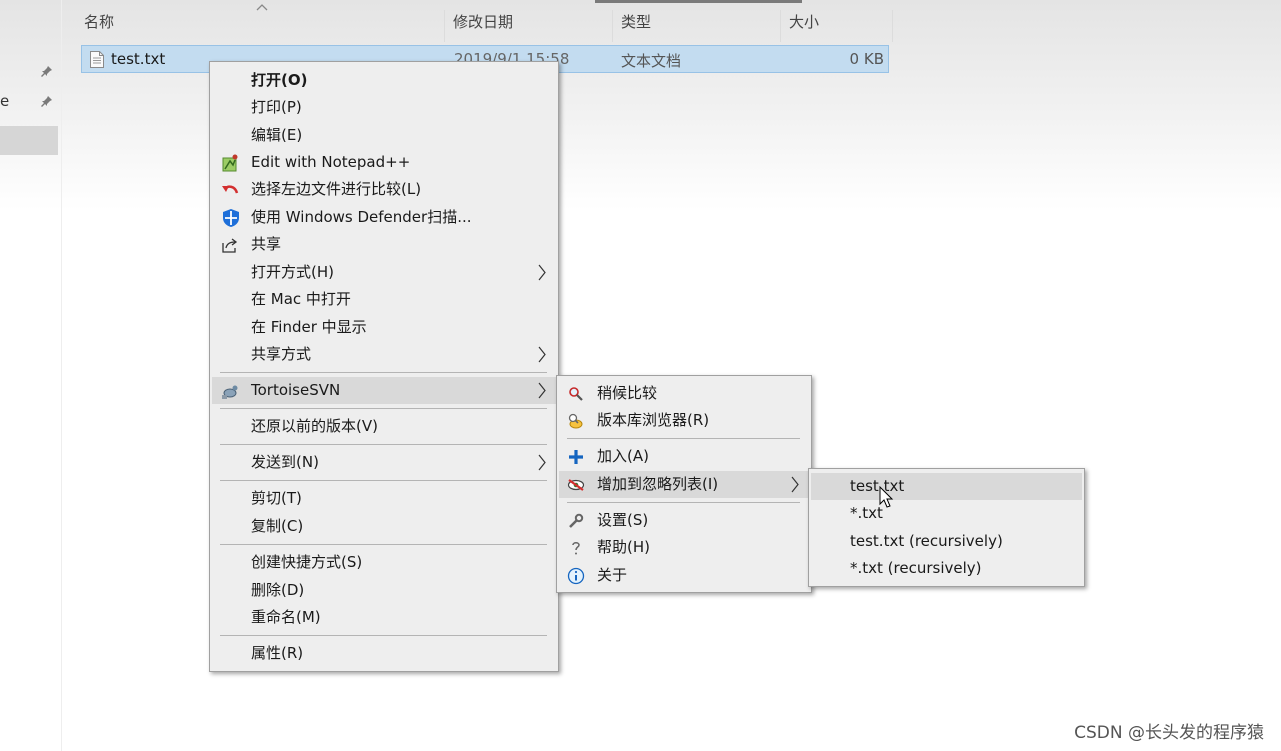  What do you see at coordinates (576, 576) in the screenshot?
I see `info-icon` at bounding box center [576, 576].